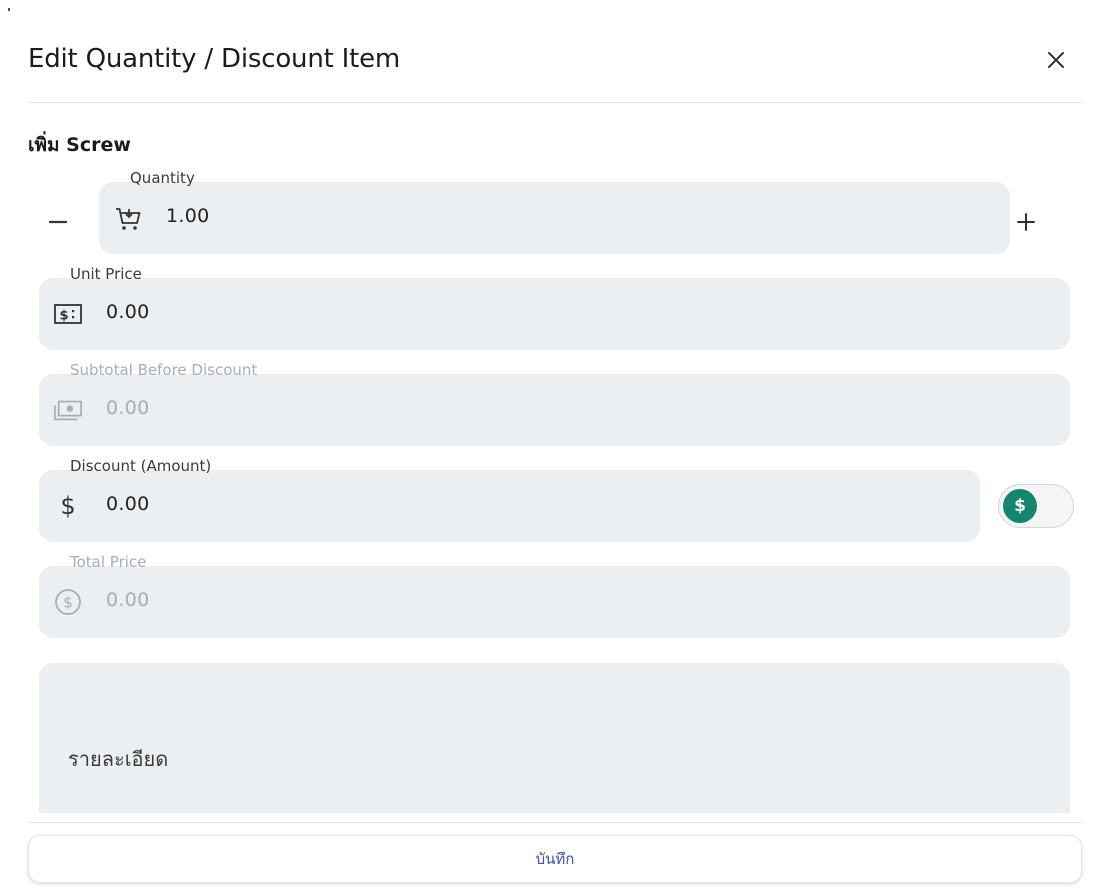 Image resolution: width=1096 pixels, height=888 pixels. What do you see at coordinates (555, 71) in the screenshot?
I see `dialog-header: Edit Quantity / Discount Item` at bounding box center [555, 71].